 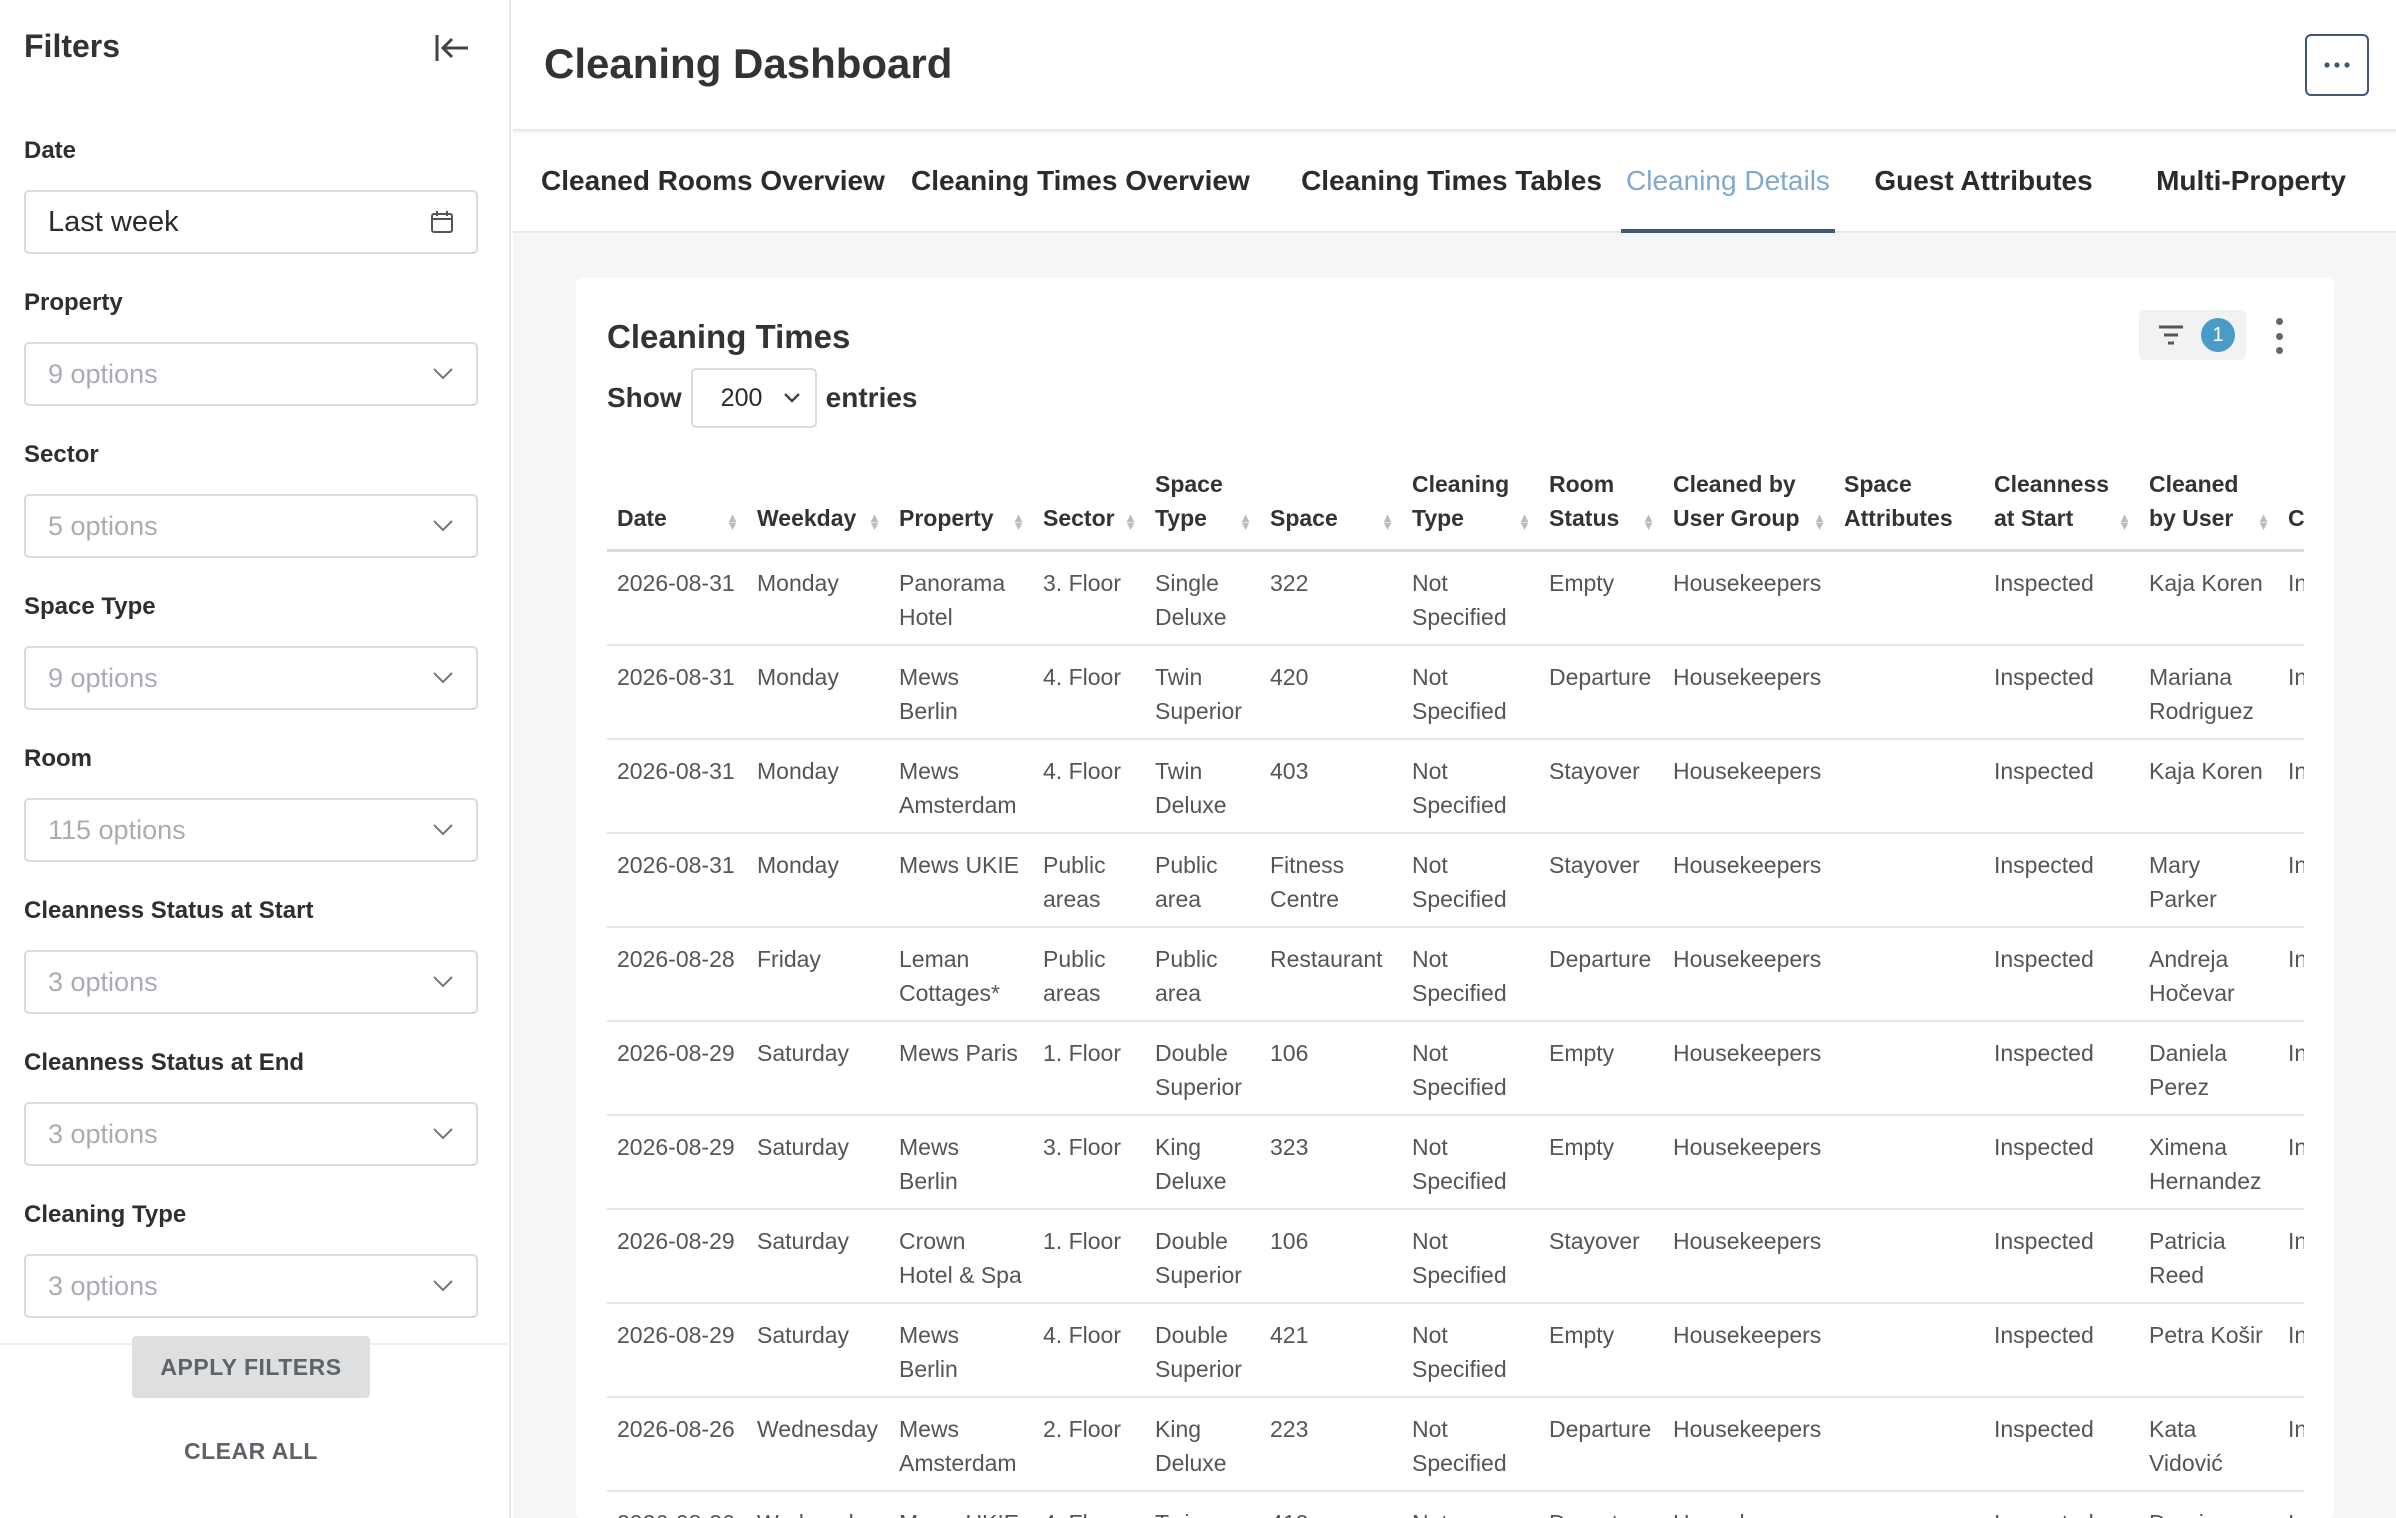 I want to click on filter-property: Property 9 options, so click(x=251, y=347).